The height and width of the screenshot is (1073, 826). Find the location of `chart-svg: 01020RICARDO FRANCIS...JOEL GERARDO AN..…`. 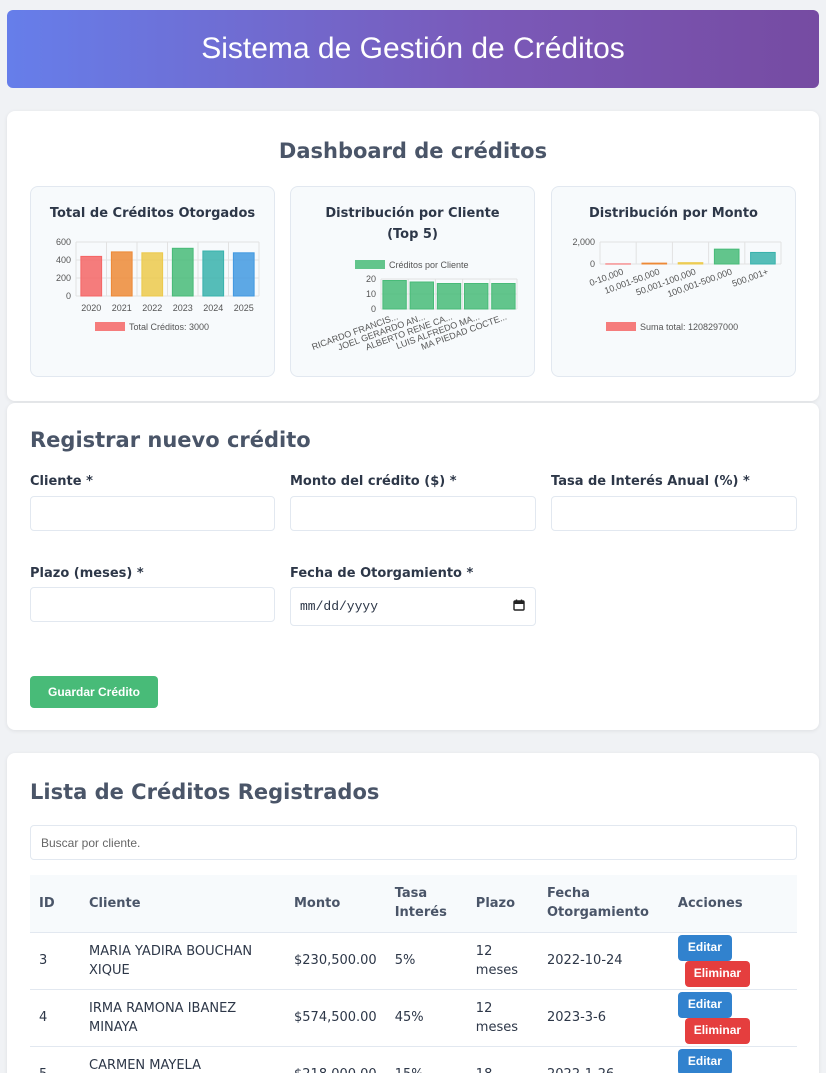

chart-svg: 01020RICARDO FRANCIS...JOEL GERARDO AN..… is located at coordinates (414, 306).